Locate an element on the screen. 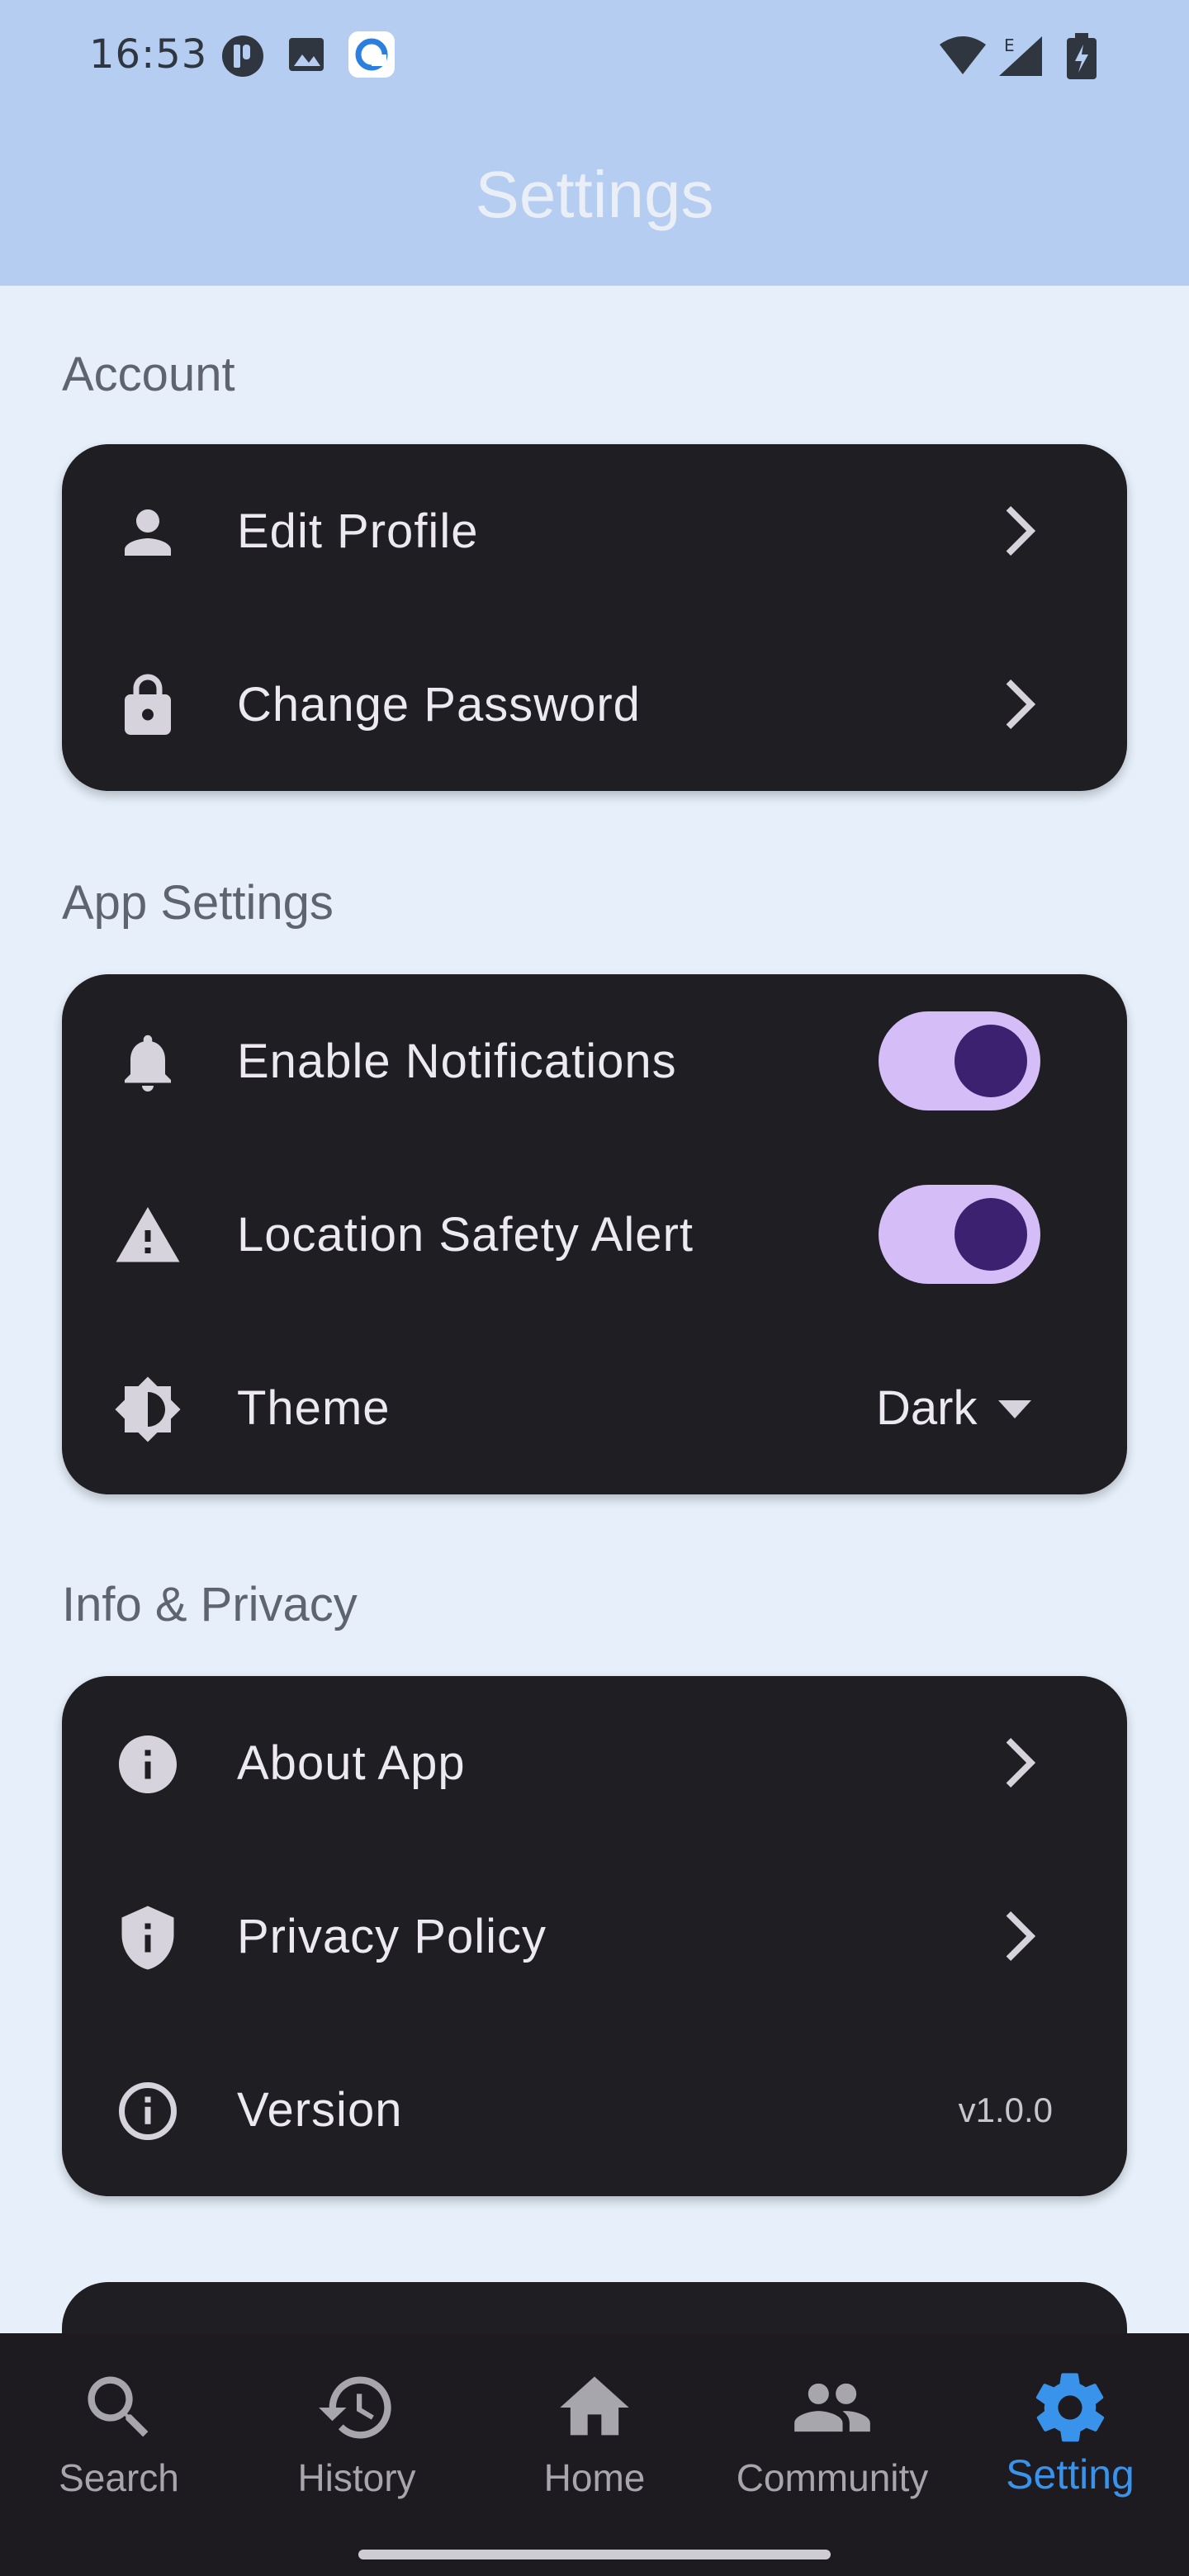  bottom-navigation: Search History Home Community Setting is located at coordinates (594, 2454).